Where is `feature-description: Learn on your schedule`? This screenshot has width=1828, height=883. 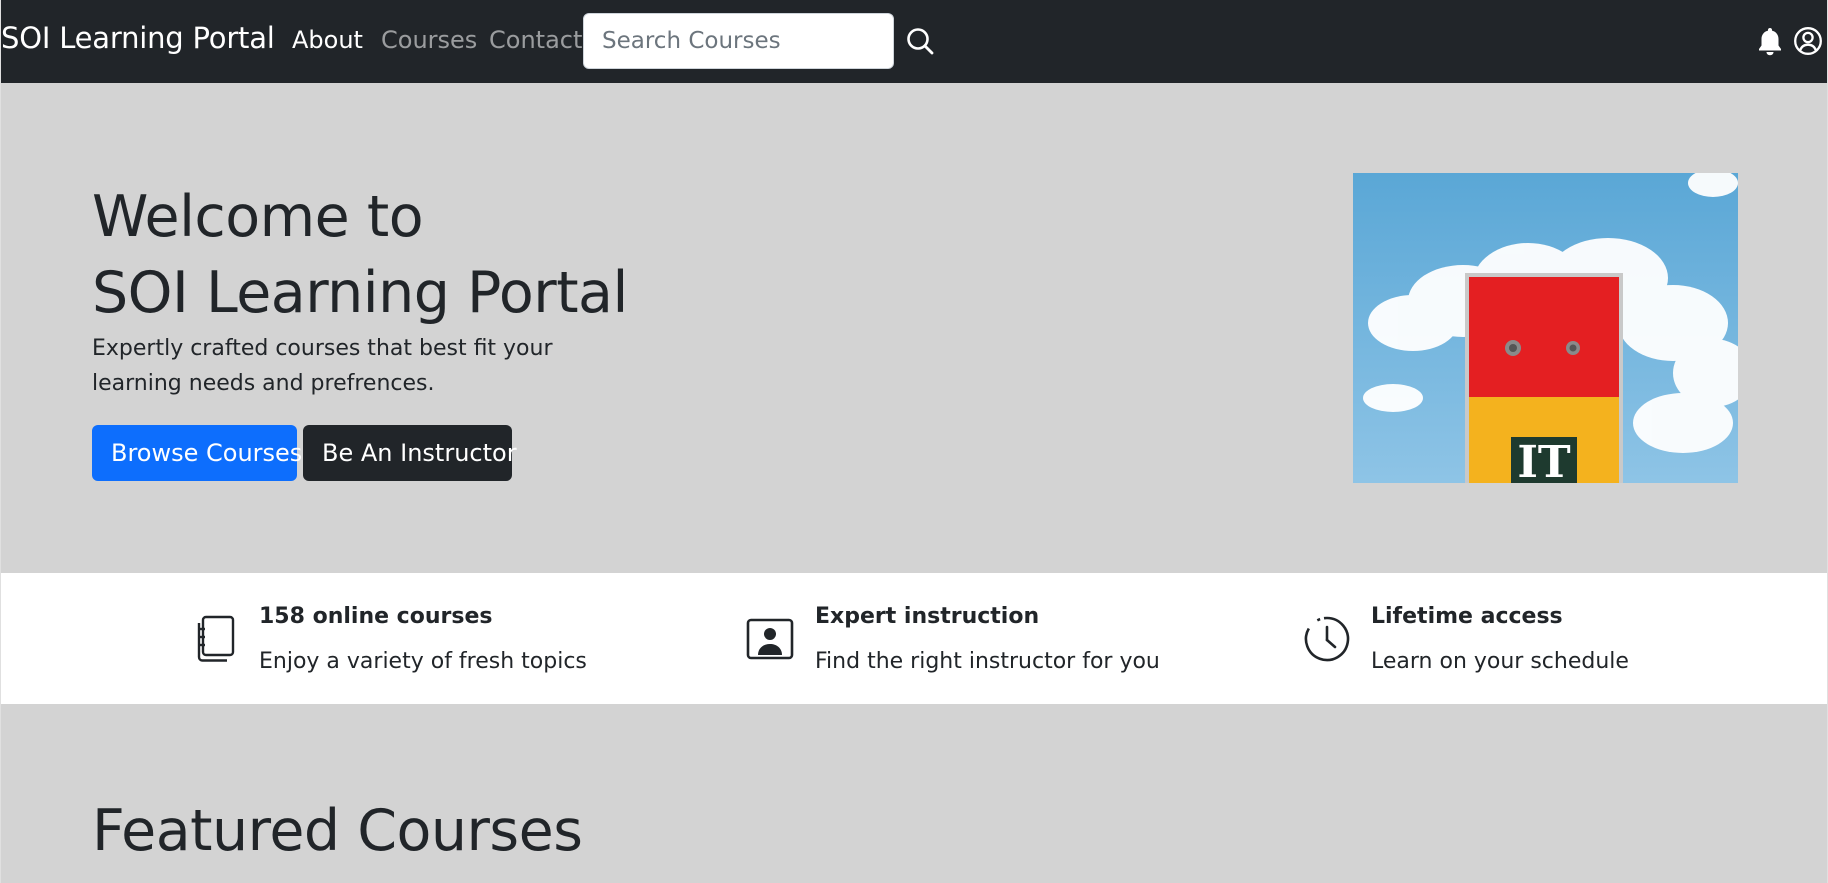 feature-description: Learn on your schedule is located at coordinates (1500, 661).